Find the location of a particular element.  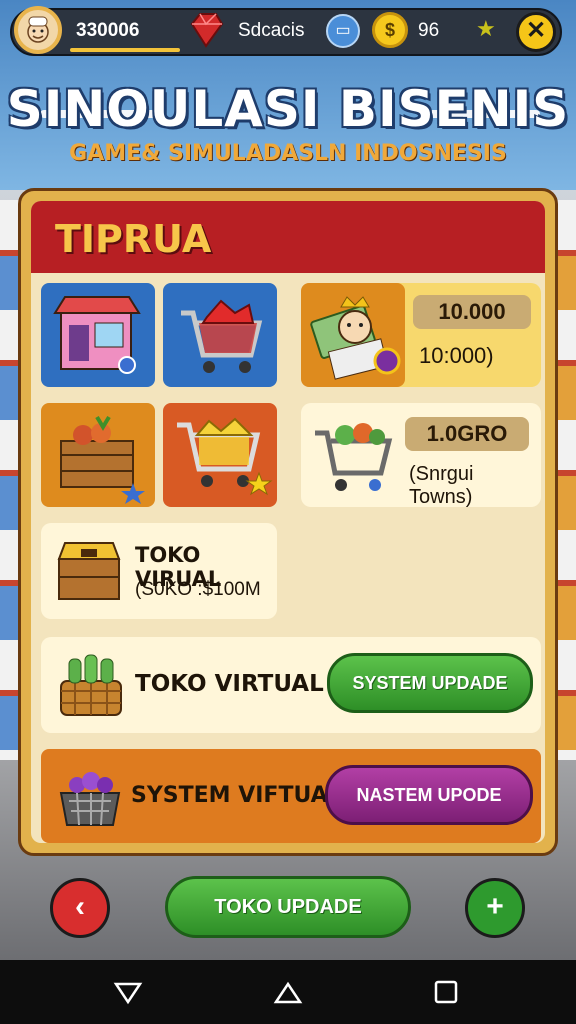

add-button: + is located at coordinates (495, 908).